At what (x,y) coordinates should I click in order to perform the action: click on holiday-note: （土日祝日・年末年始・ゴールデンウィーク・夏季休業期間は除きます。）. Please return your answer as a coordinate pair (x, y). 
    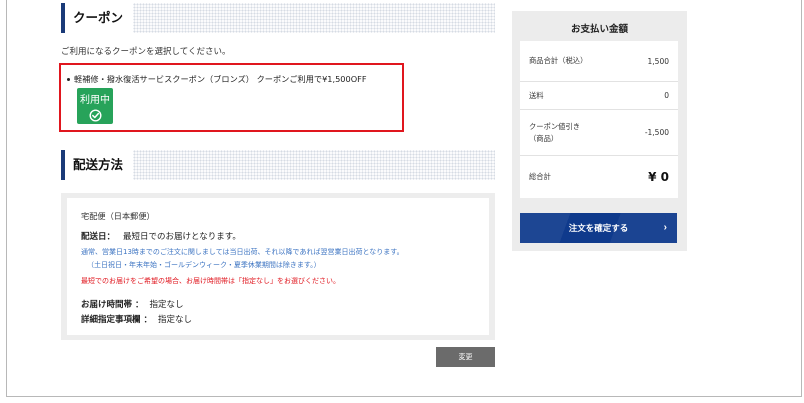
    Looking at the image, I should click on (204, 265).